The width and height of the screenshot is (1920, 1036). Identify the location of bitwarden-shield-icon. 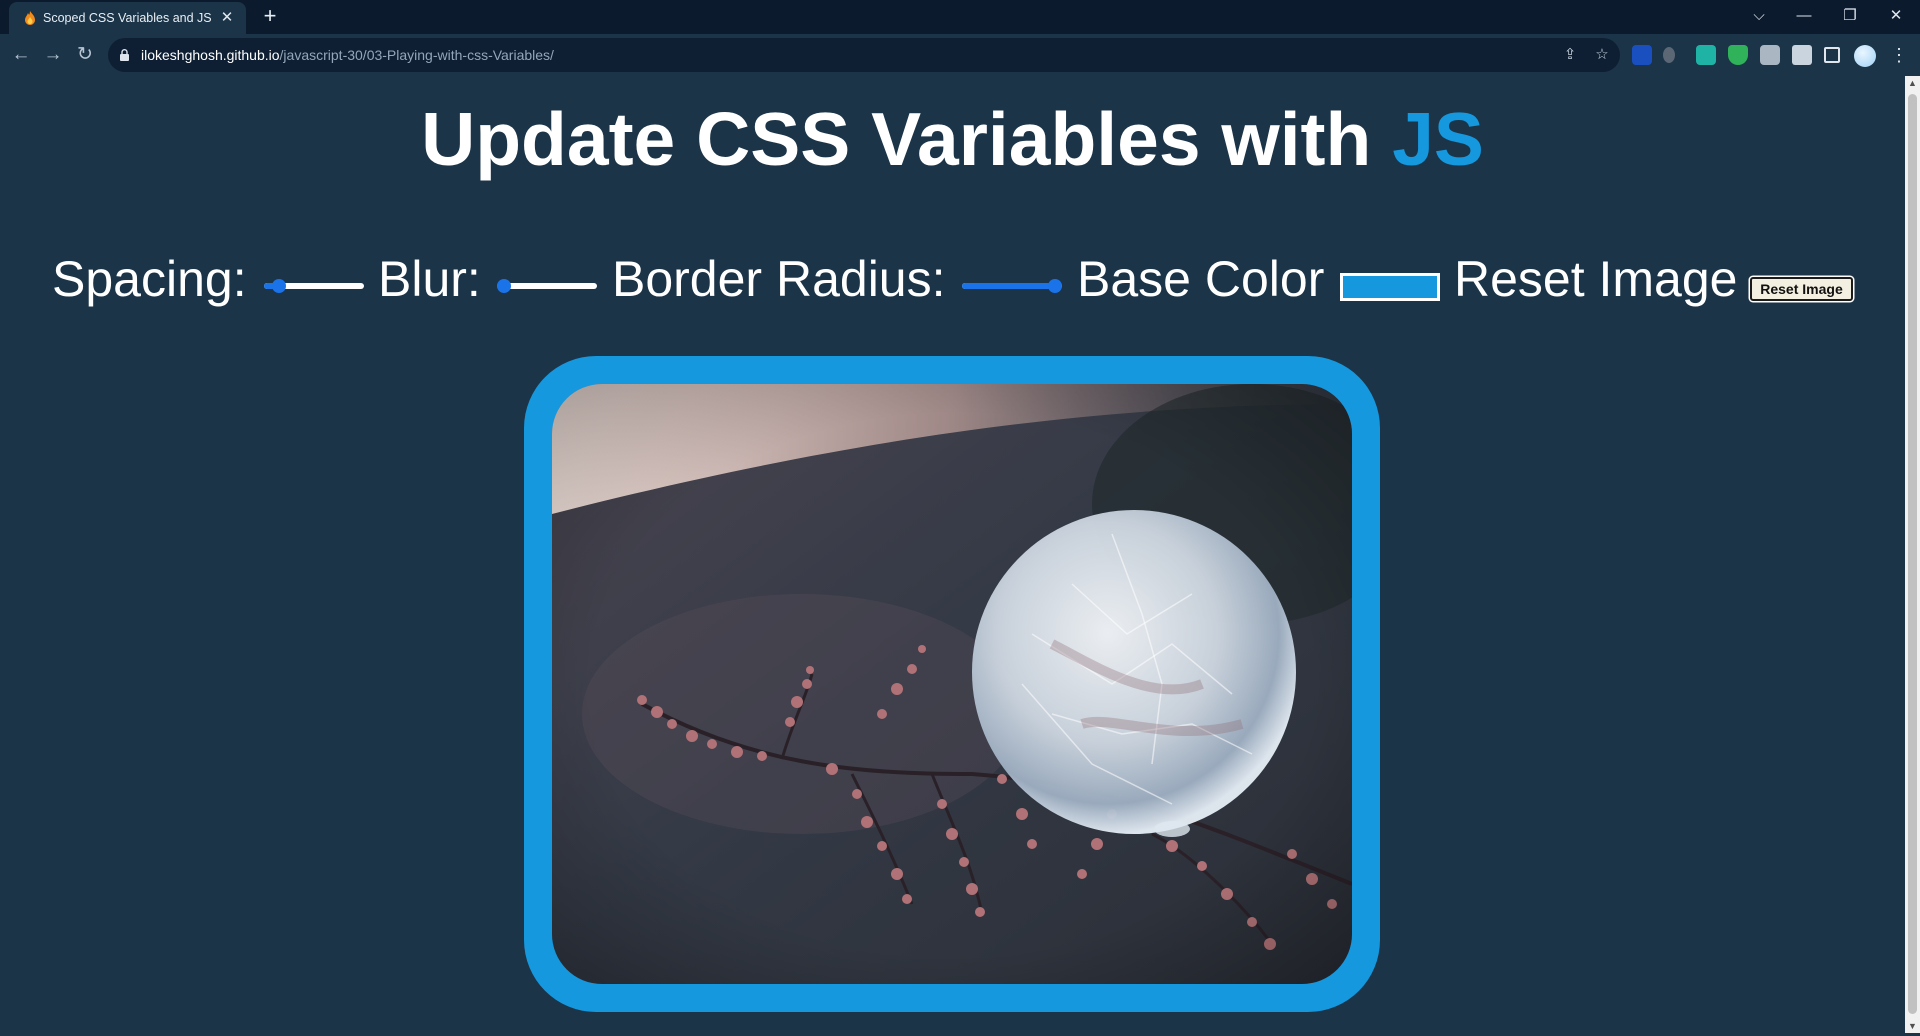
(1642, 55).